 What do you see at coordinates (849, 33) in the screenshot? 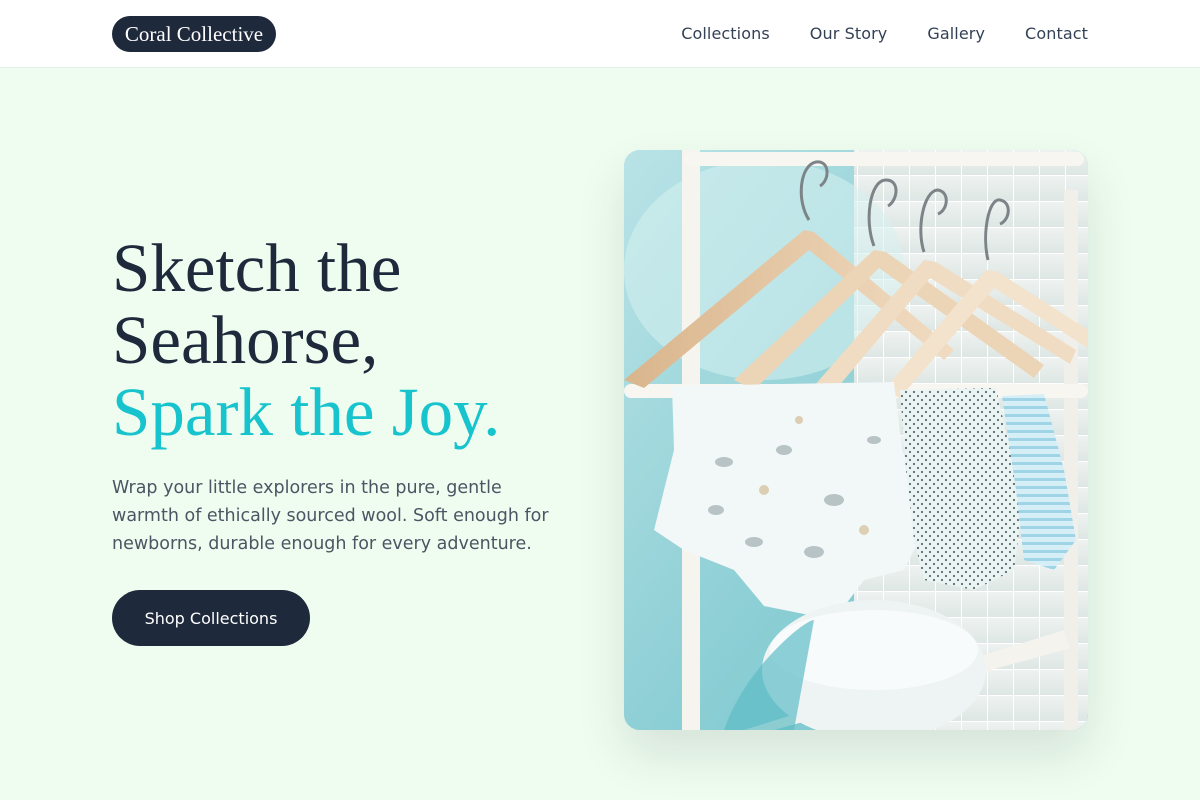
I see `nav-our-story: Our Story` at bounding box center [849, 33].